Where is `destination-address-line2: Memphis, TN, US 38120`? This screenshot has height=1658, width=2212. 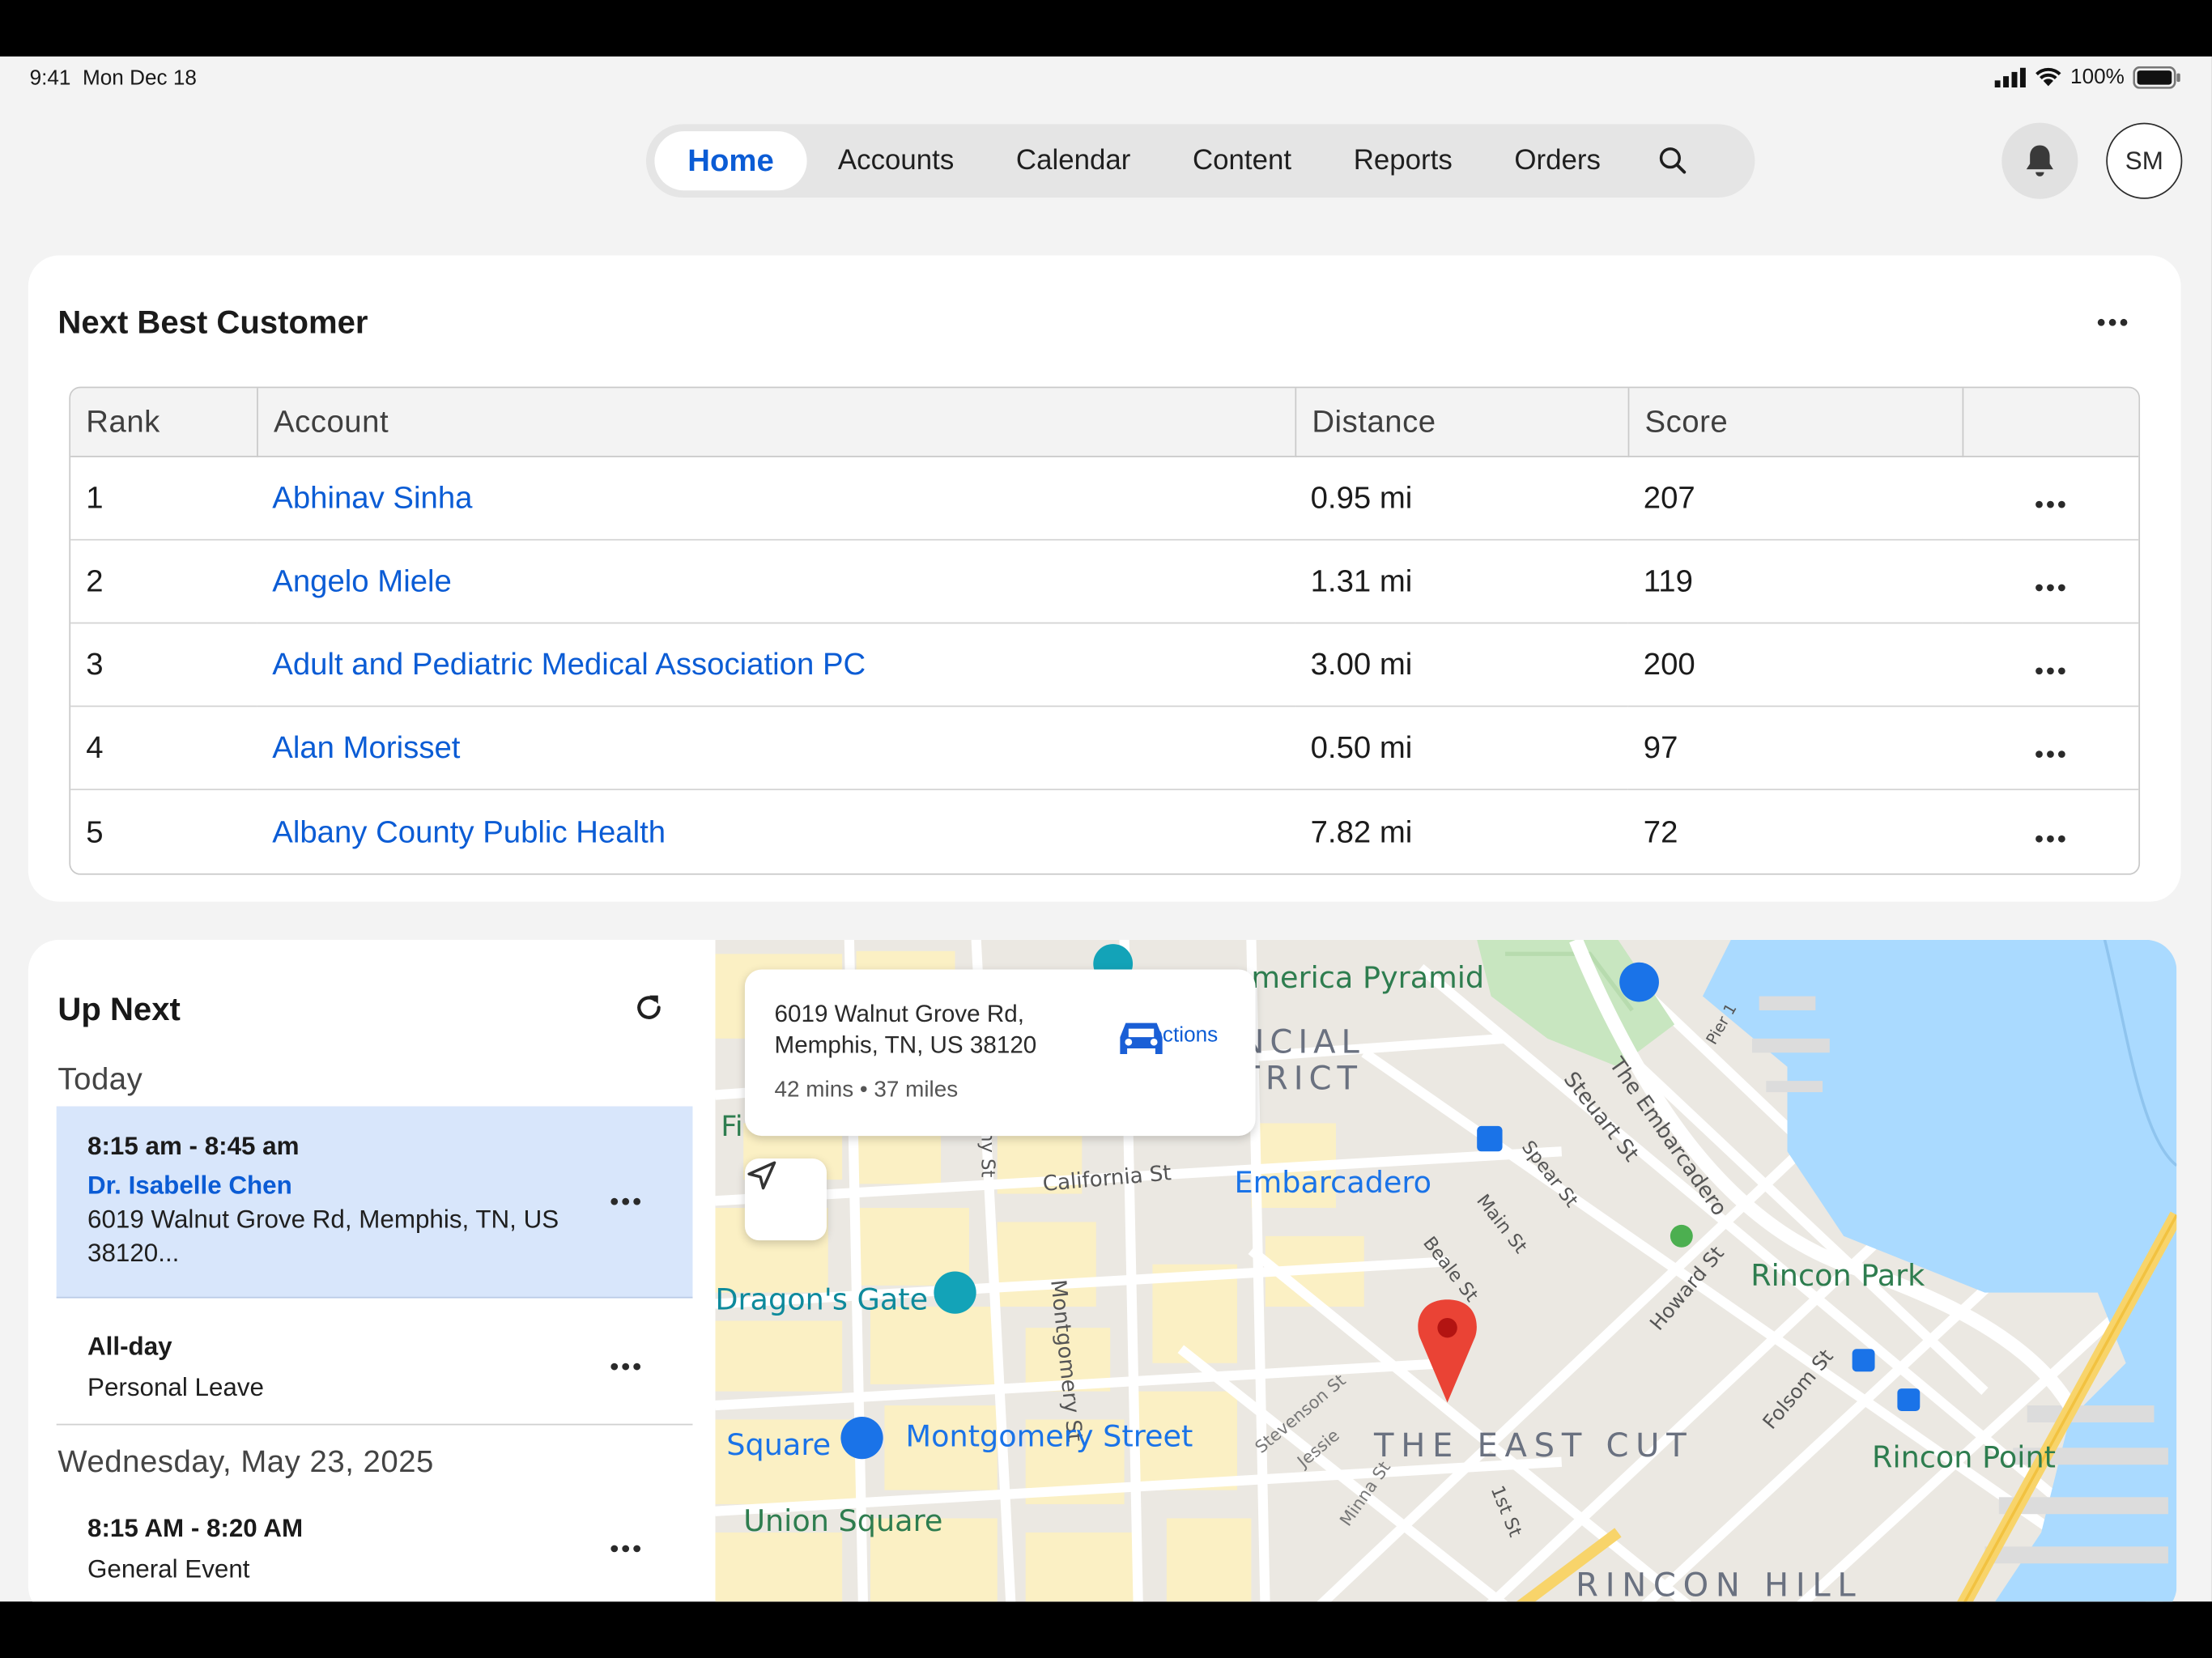
destination-address-line2: Memphis, TN, US 38120 is located at coordinates (906, 1045).